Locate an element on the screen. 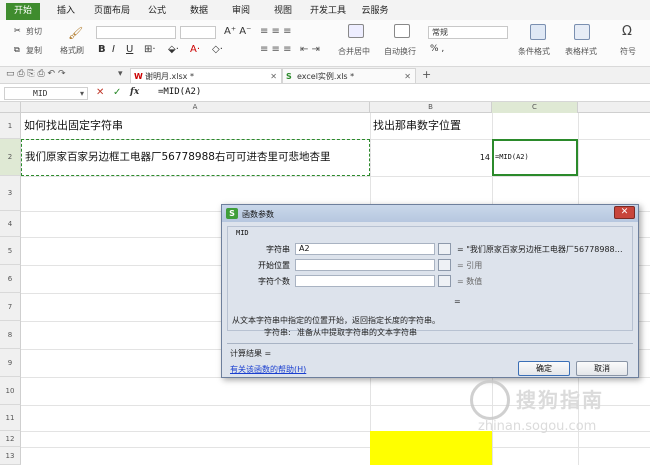 The image size is (650, 465). help-link: 有关该函数的帮助(H) is located at coordinates (268, 369).